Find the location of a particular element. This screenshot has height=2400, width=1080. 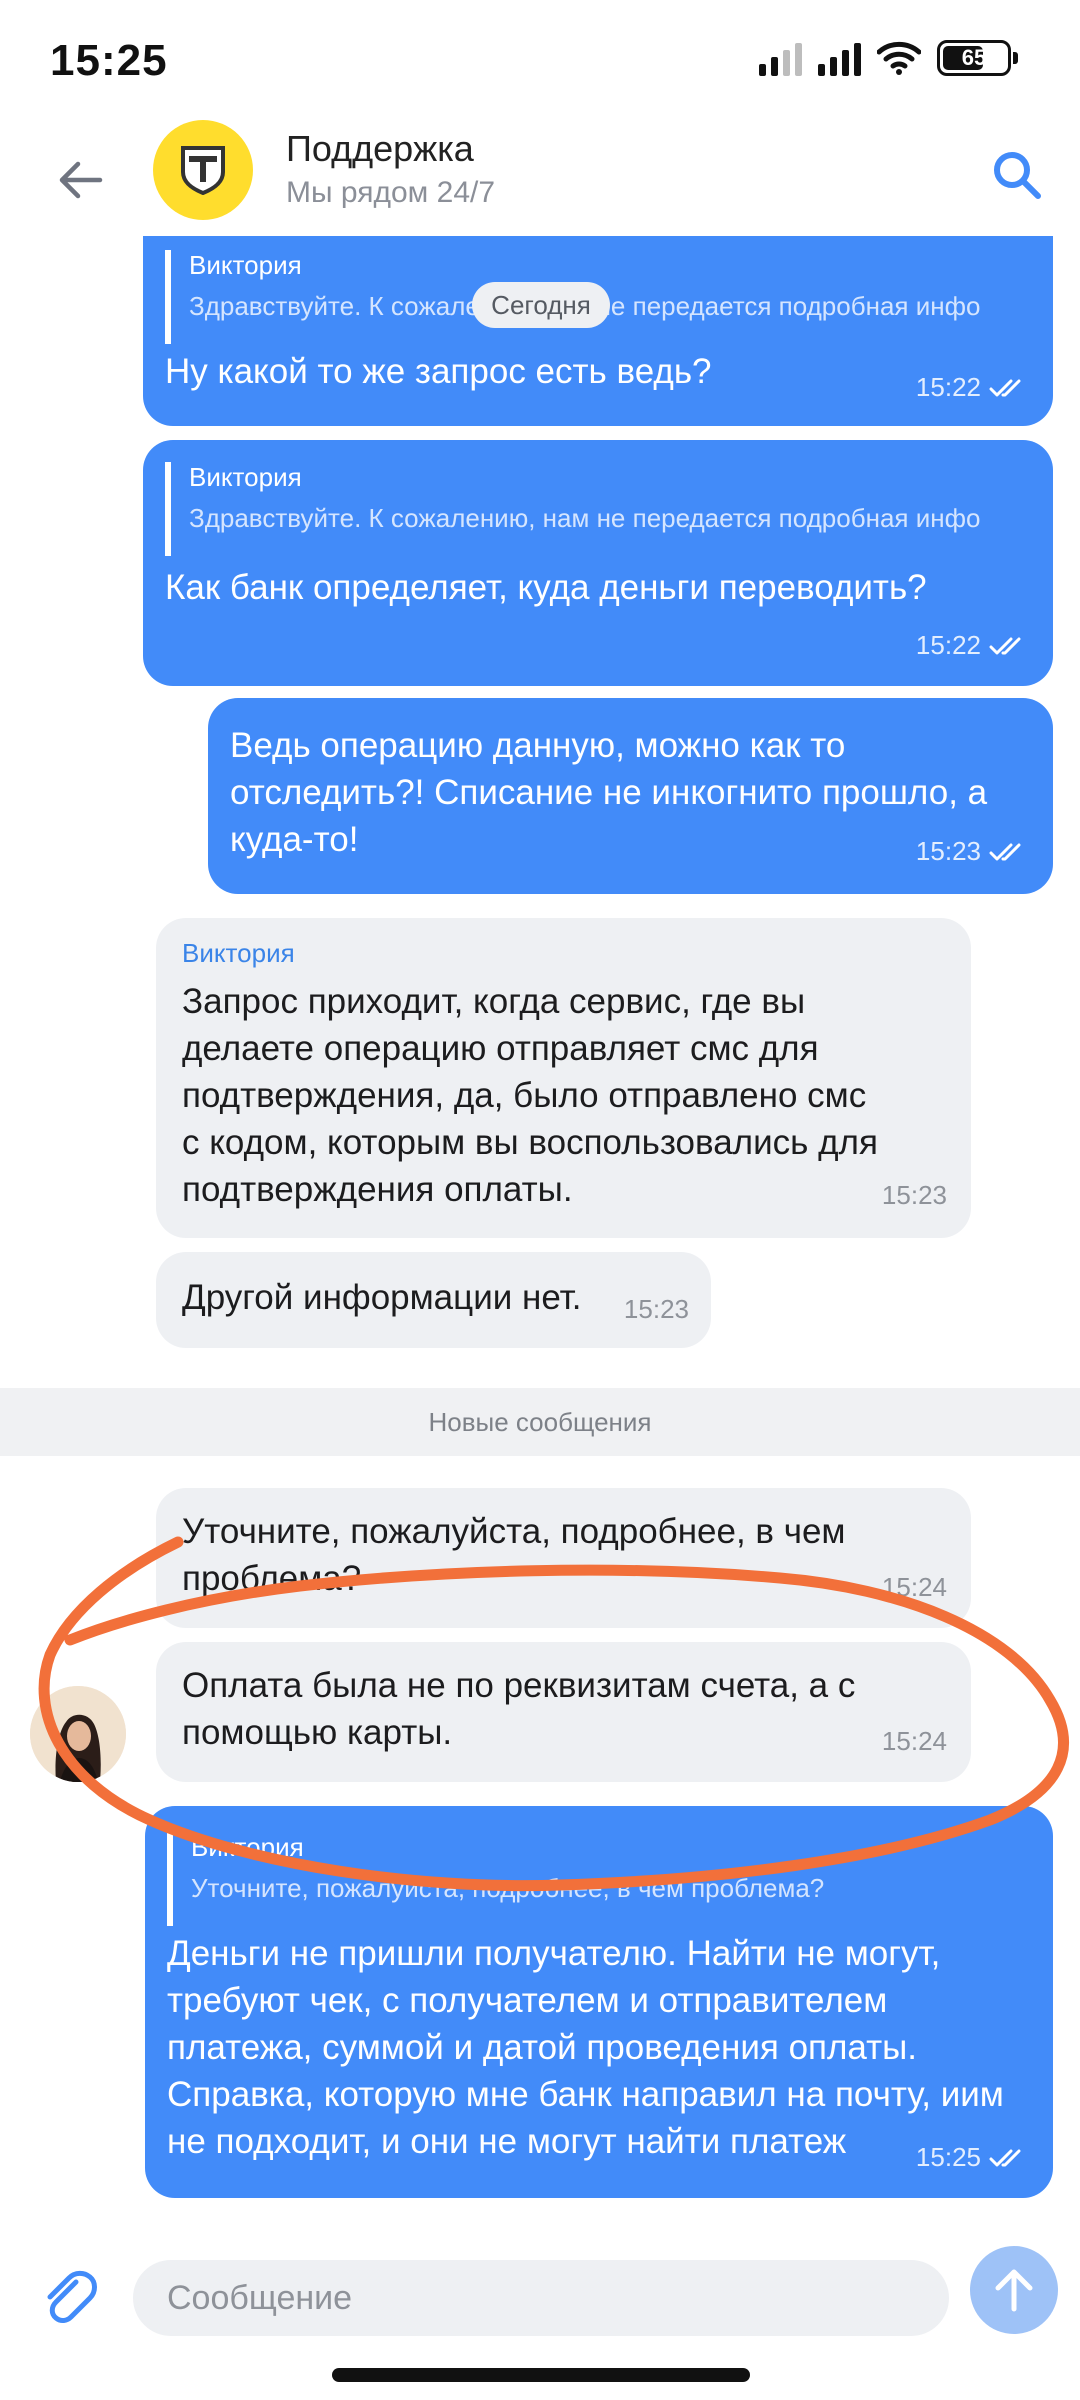

battery-icon: 65 is located at coordinates (977, 58).